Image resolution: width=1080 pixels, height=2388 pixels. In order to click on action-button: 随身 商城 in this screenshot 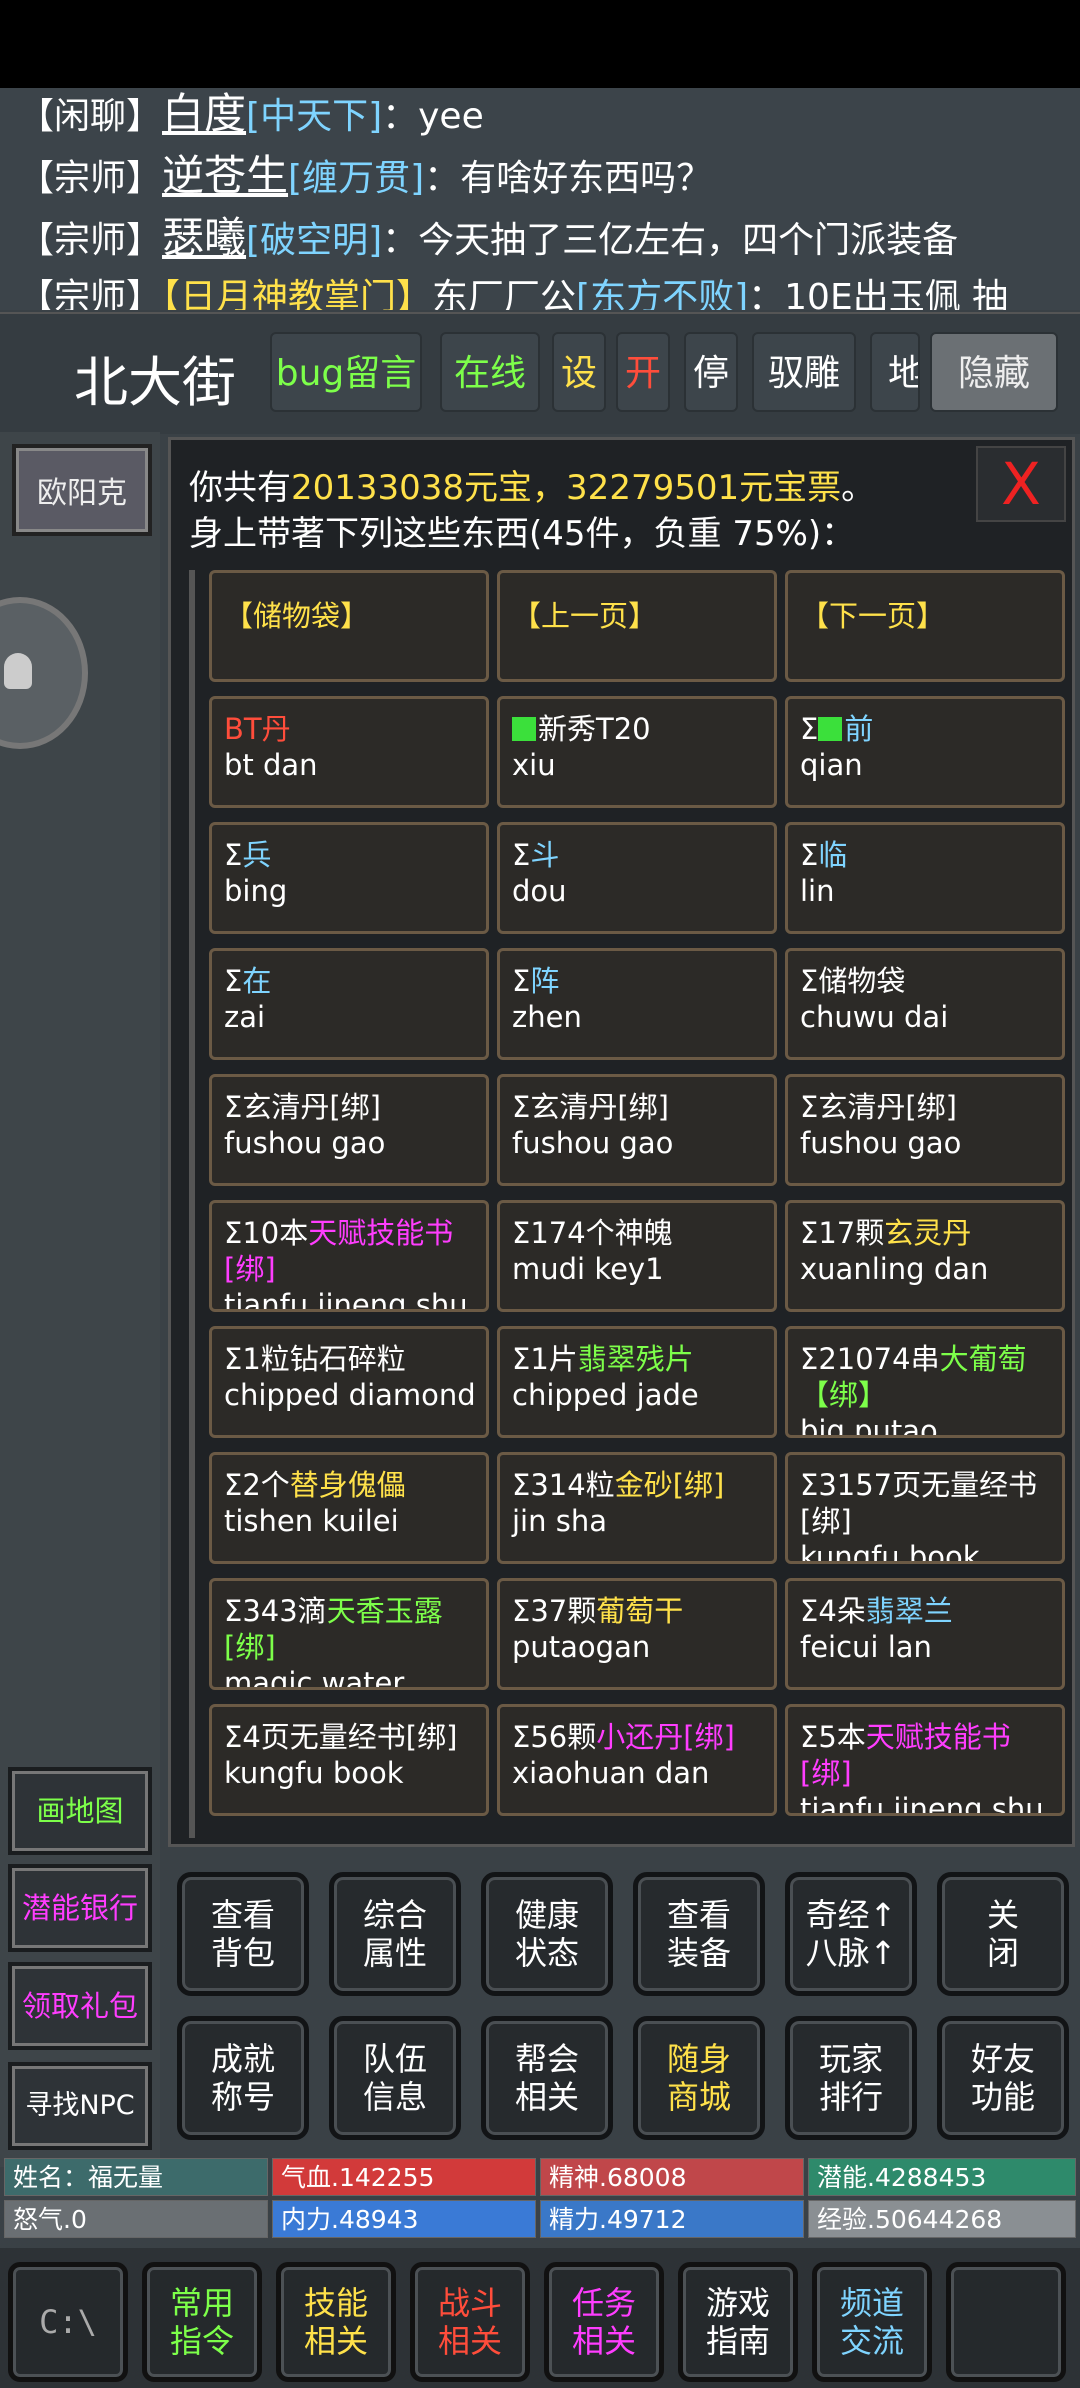, I will do `click(699, 2078)`.